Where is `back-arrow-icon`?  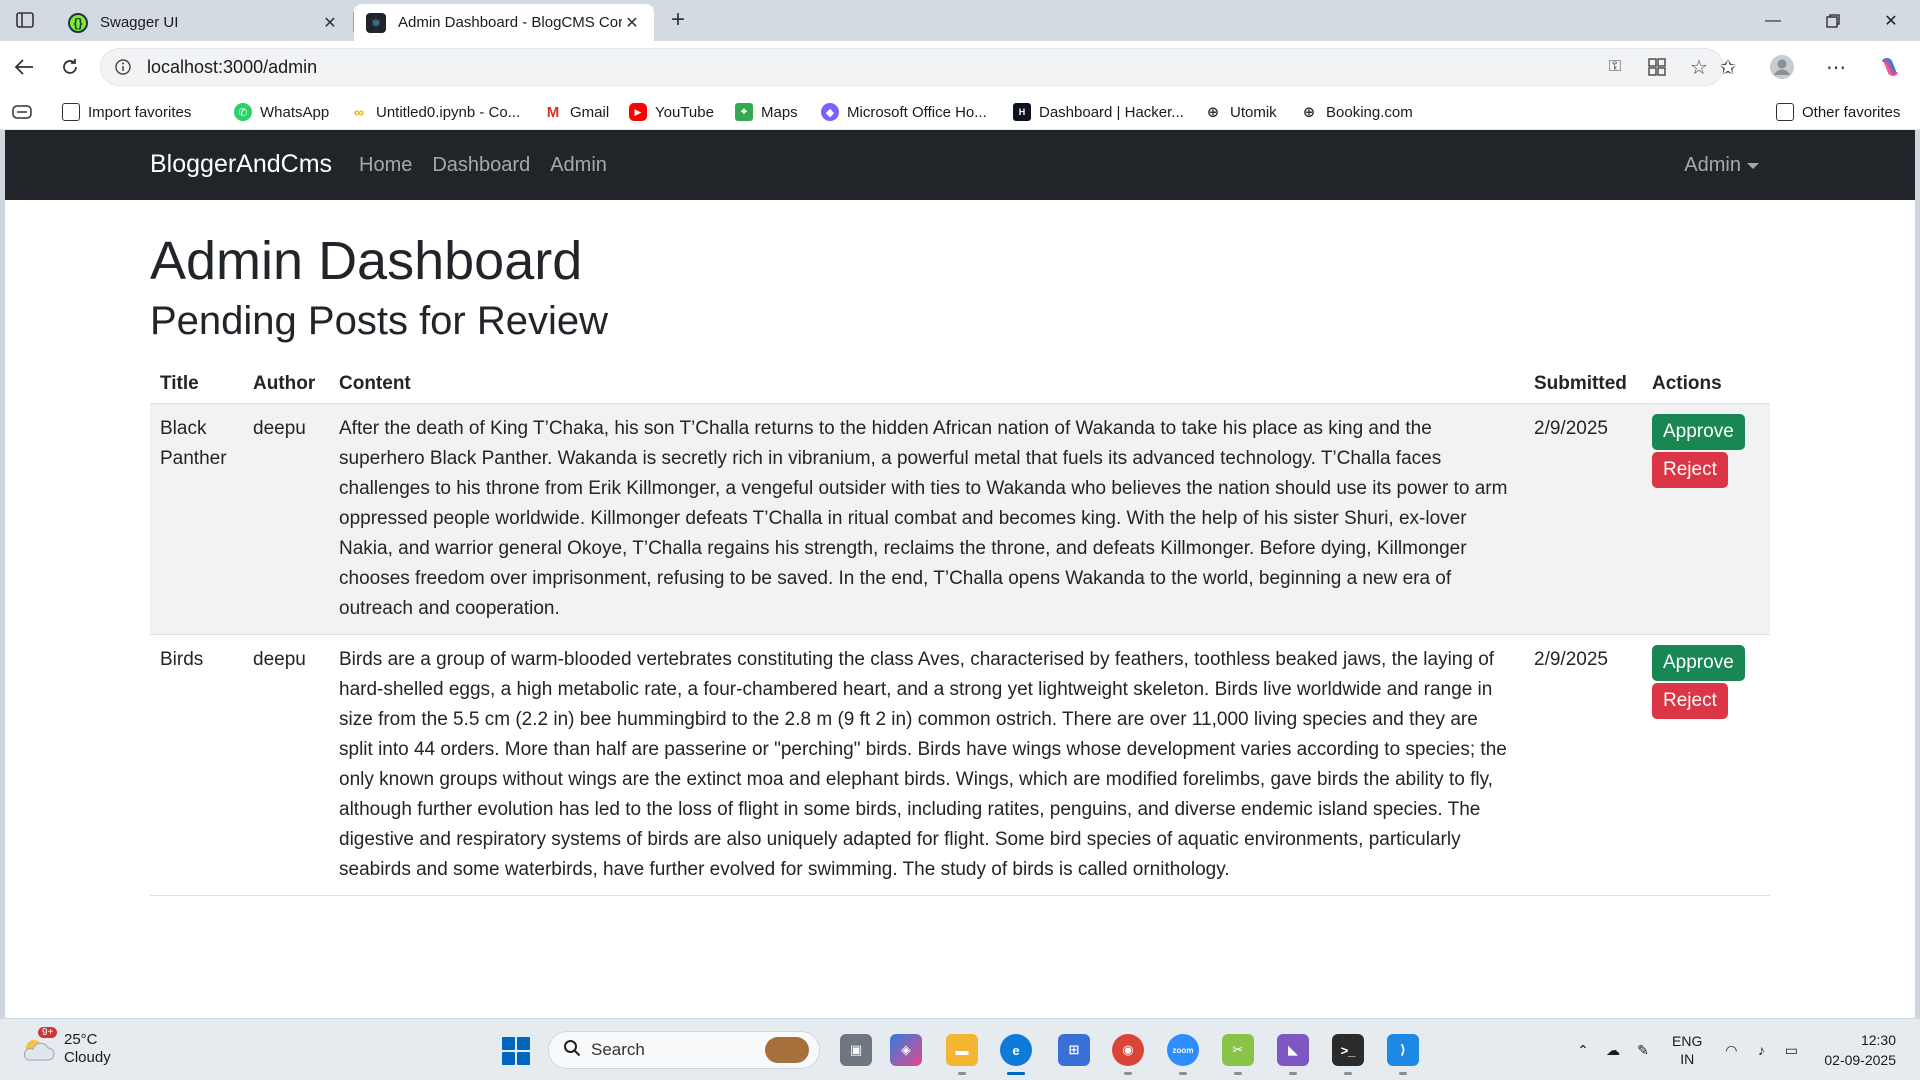
back-arrow-icon is located at coordinates (24, 67).